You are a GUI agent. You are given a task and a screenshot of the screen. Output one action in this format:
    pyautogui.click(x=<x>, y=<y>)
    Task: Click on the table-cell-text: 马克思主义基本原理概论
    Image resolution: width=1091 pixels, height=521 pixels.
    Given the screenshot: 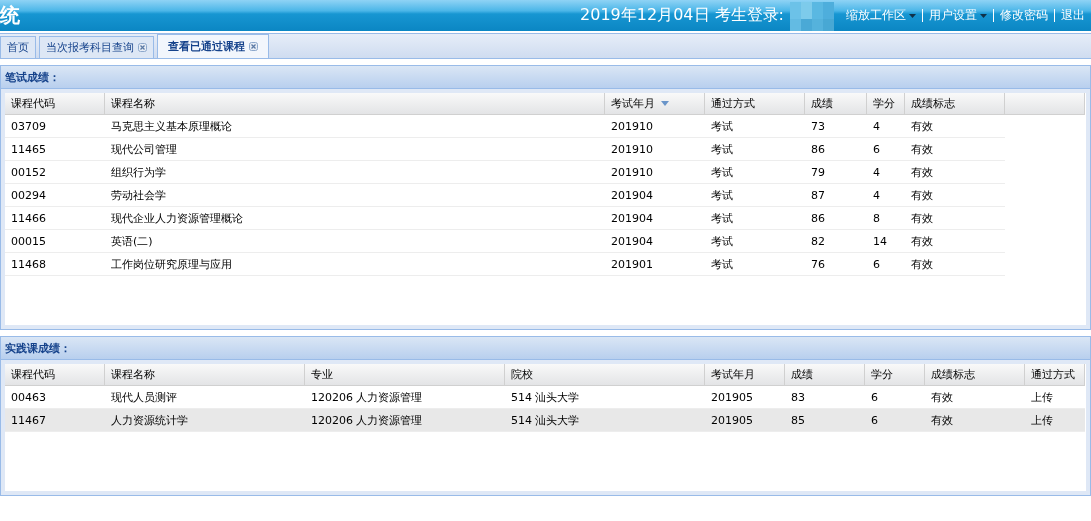 What is the action you would take?
    pyautogui.click(x=171, y=126)
    